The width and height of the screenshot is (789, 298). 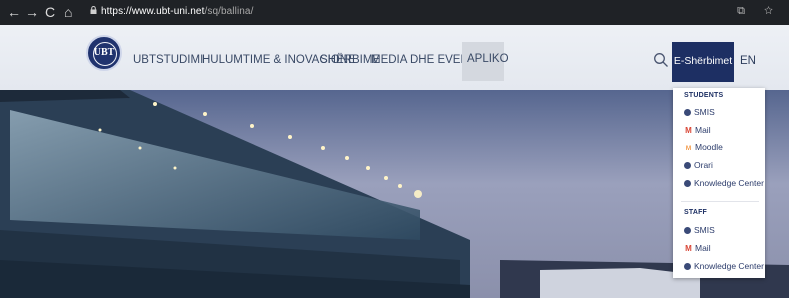 What do you see at coordinates (153, 11) in the screenshot?
I see `url-host: https://www.ubt-uni.net` at bounding box center [153, 11].